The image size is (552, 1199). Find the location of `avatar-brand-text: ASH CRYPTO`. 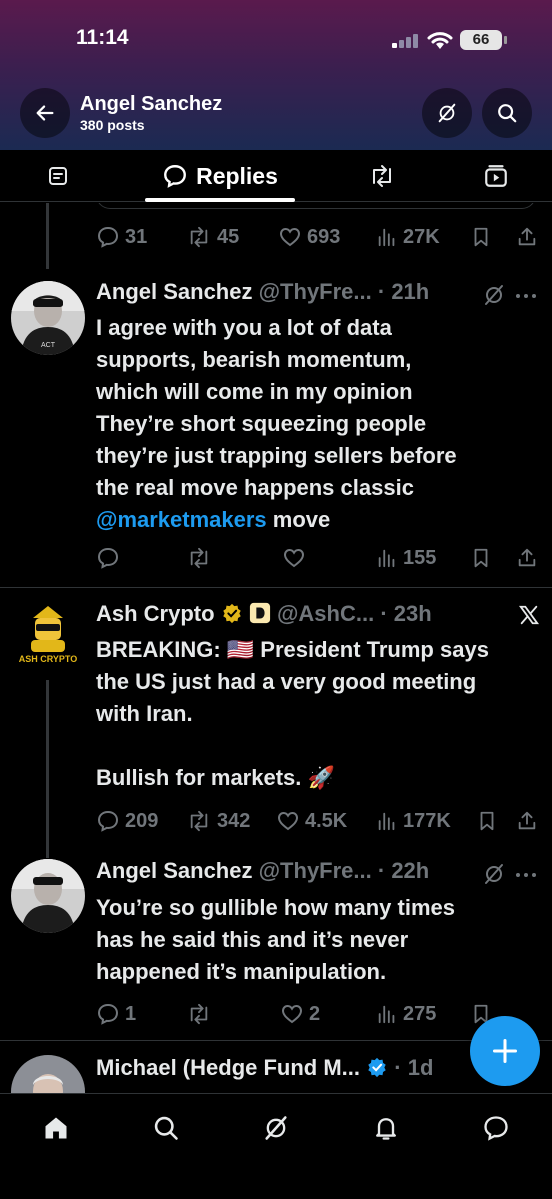

avatar-brand-text: ASH CRYPTO is located at coordinates (48, 659).